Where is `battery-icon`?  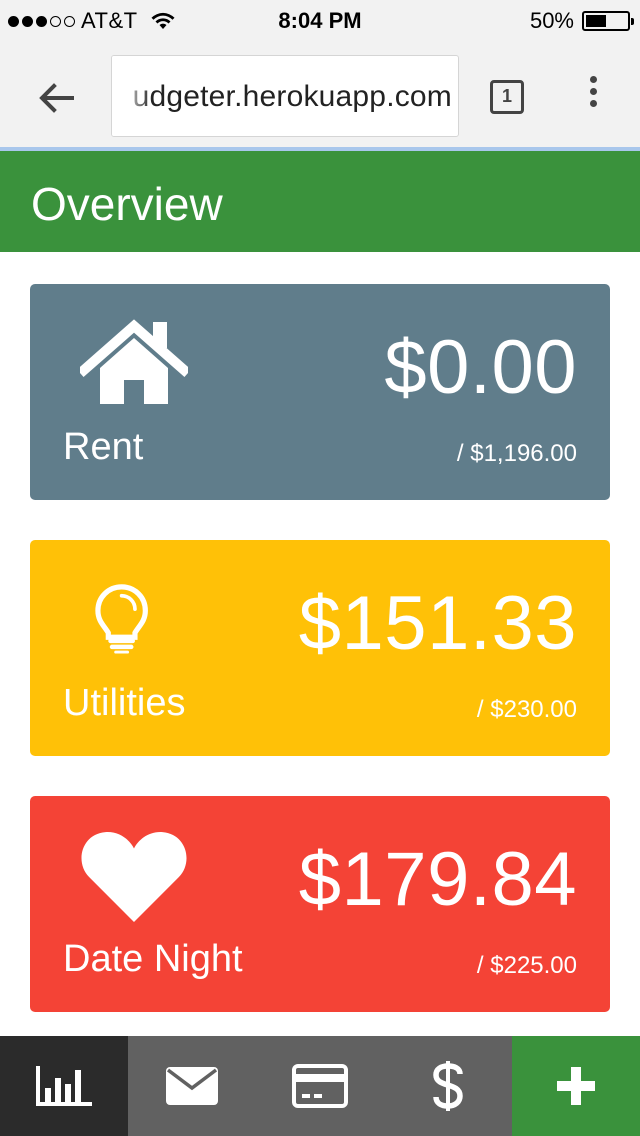
battery-icon is located at coordinates (608, 21).